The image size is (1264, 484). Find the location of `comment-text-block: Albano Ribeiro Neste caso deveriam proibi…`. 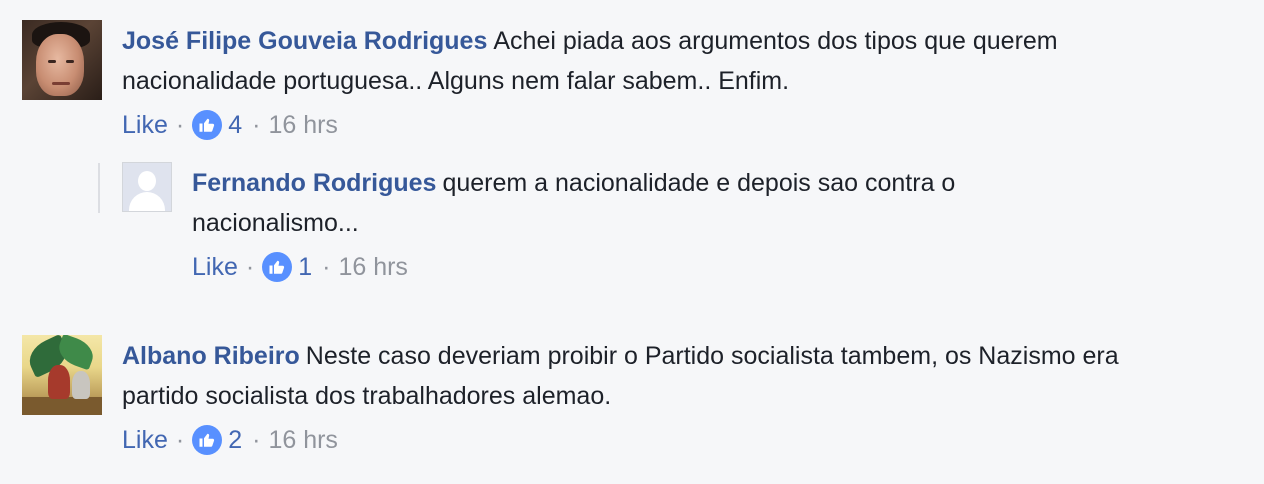

comment-text-block: Albano Ribeiro Neste caso deveriam proibi… is located at coordinates (622, 376).